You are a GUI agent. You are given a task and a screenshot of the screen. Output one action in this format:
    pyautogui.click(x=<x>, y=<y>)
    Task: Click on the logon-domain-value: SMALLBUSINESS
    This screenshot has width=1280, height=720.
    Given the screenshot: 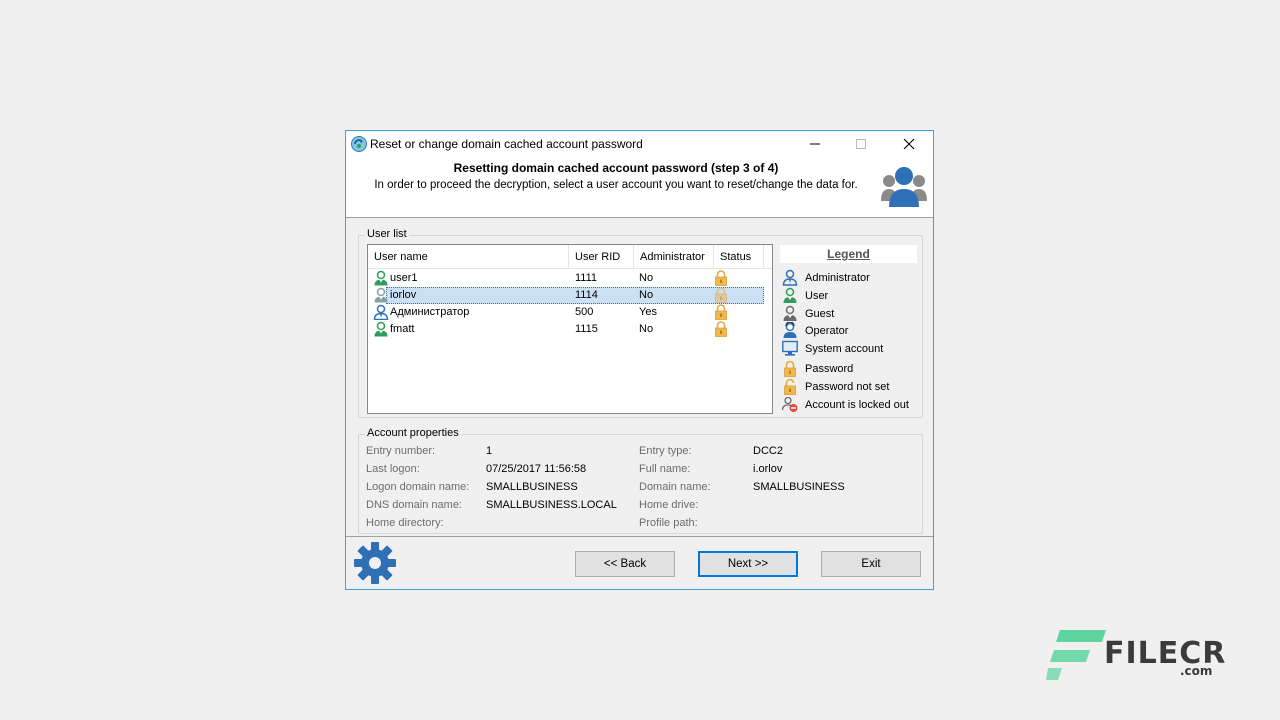 What is the action you would take?
    pyautogui.click(x=532, y=487)
    